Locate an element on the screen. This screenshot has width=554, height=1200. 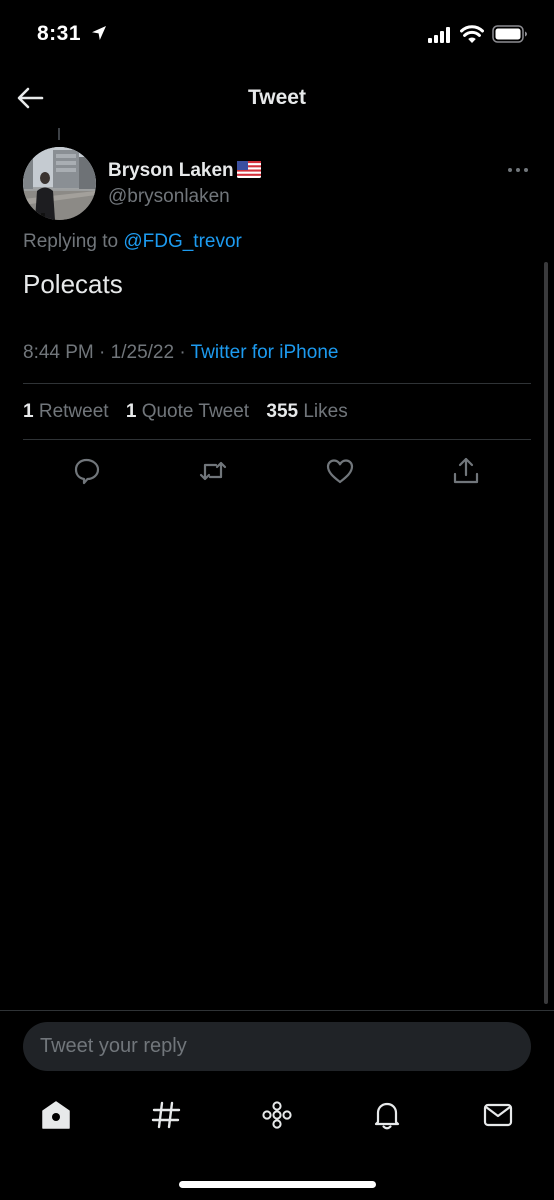
avatar-photo is located at coordinates (59, 183).